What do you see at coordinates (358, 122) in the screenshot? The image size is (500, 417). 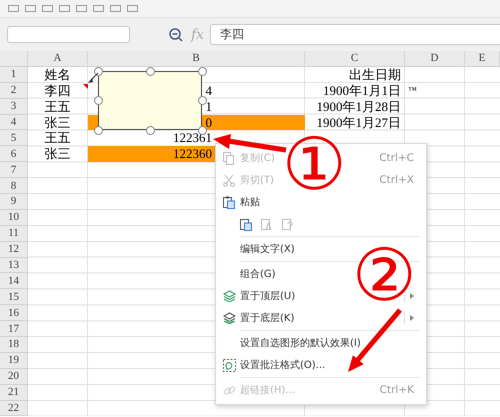 I see `cell-text: 1900年1月27日` at bounding box center [358, 122].